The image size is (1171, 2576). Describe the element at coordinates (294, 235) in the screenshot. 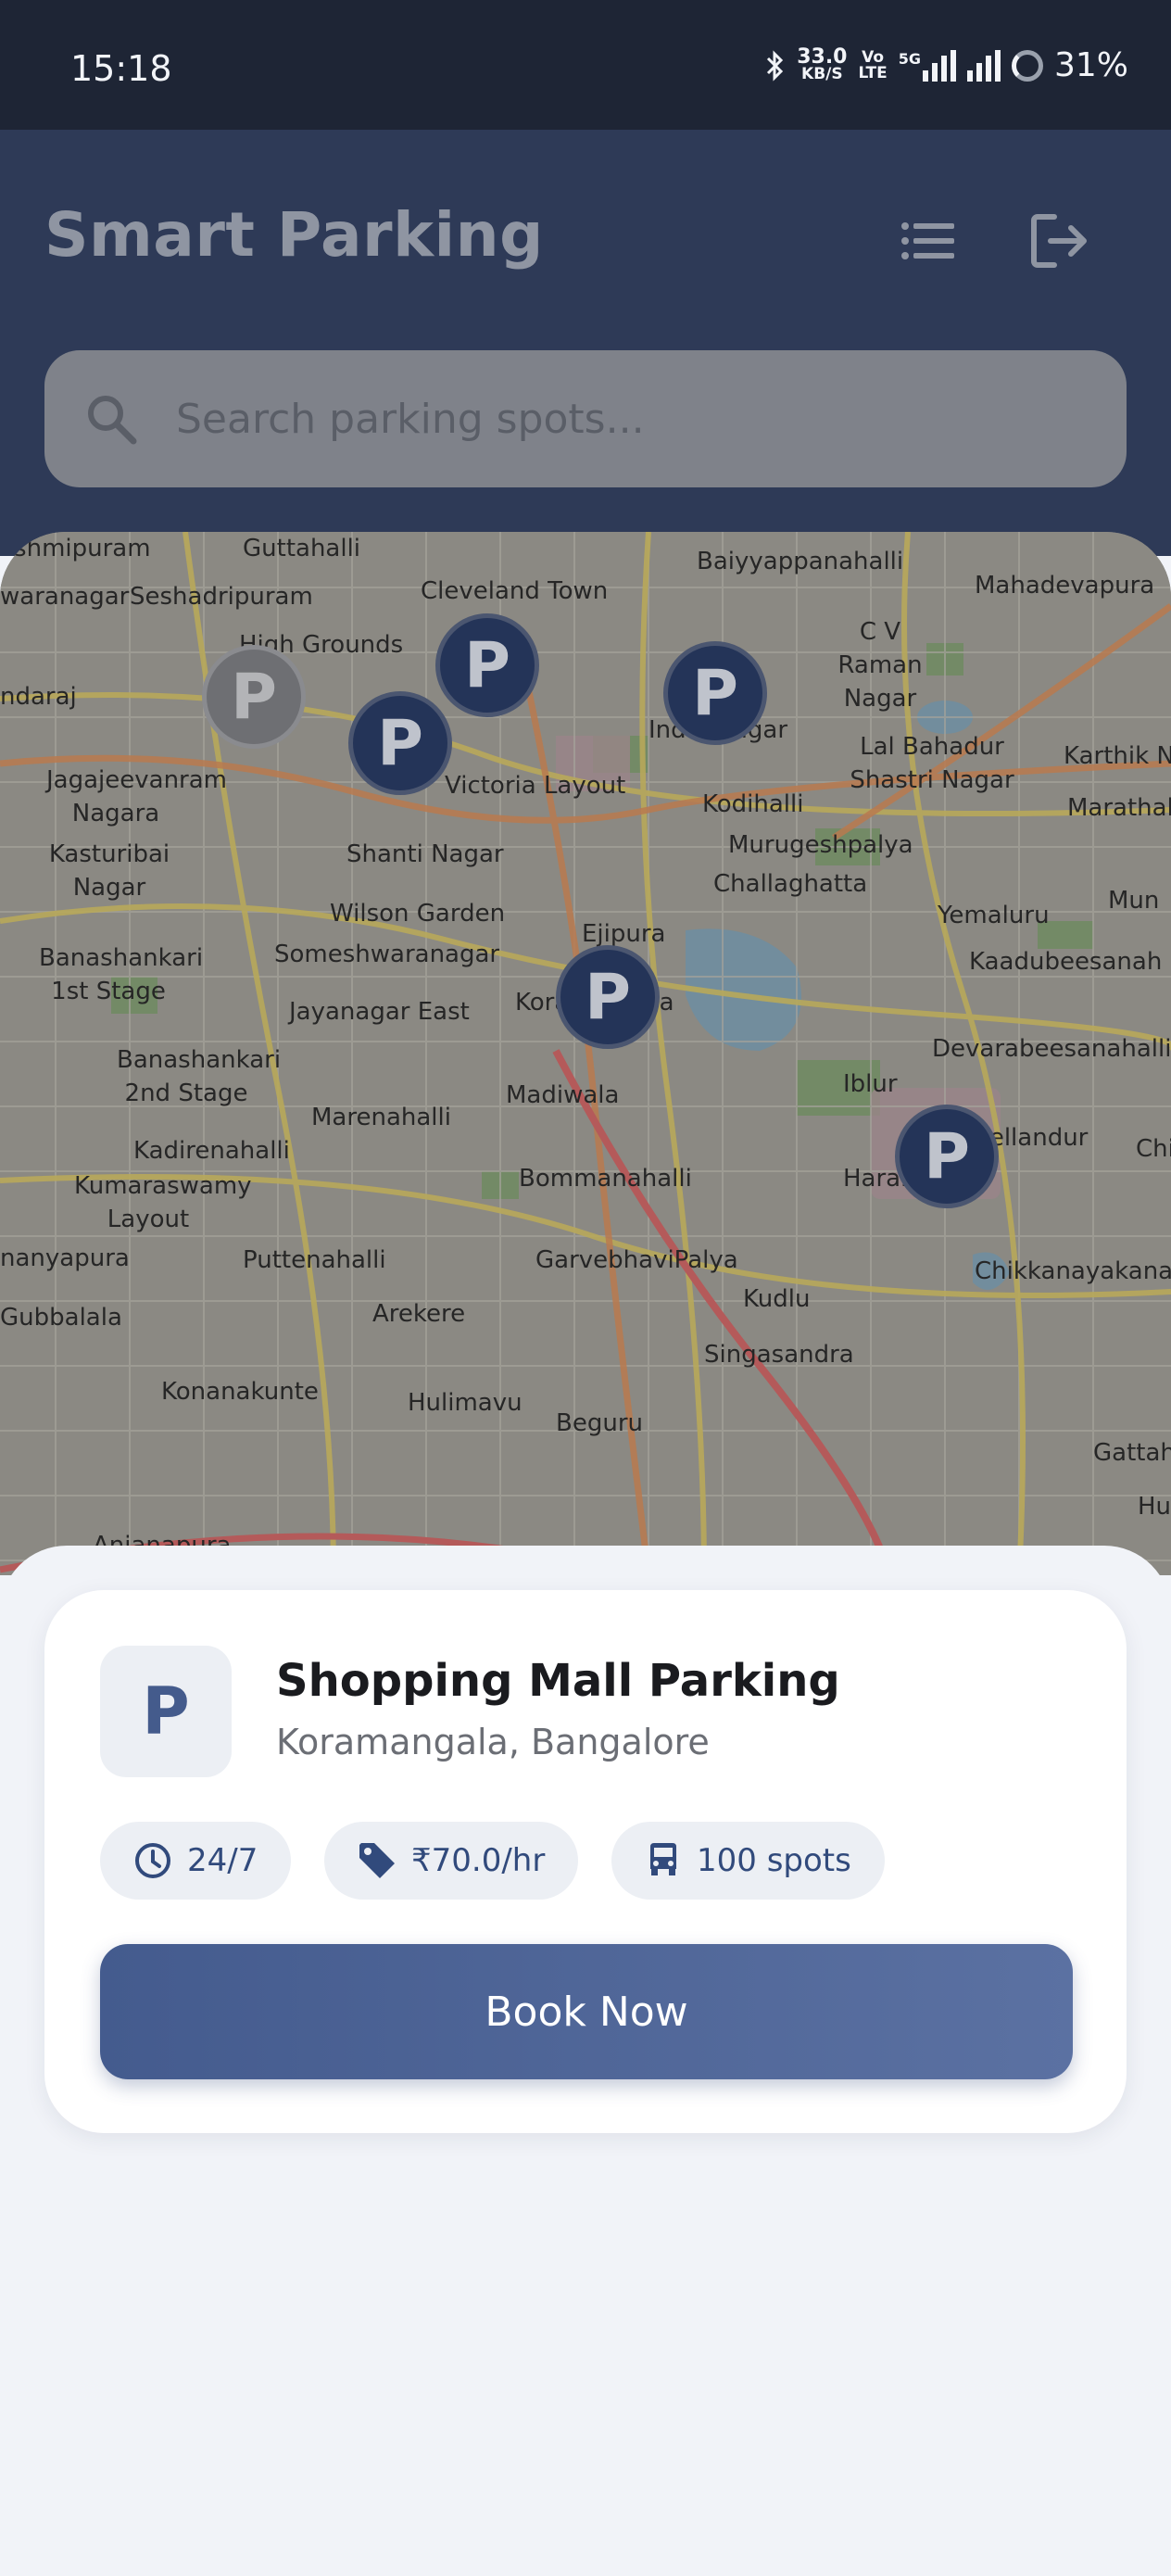

I see `app-title: Smart Parking` at that location.